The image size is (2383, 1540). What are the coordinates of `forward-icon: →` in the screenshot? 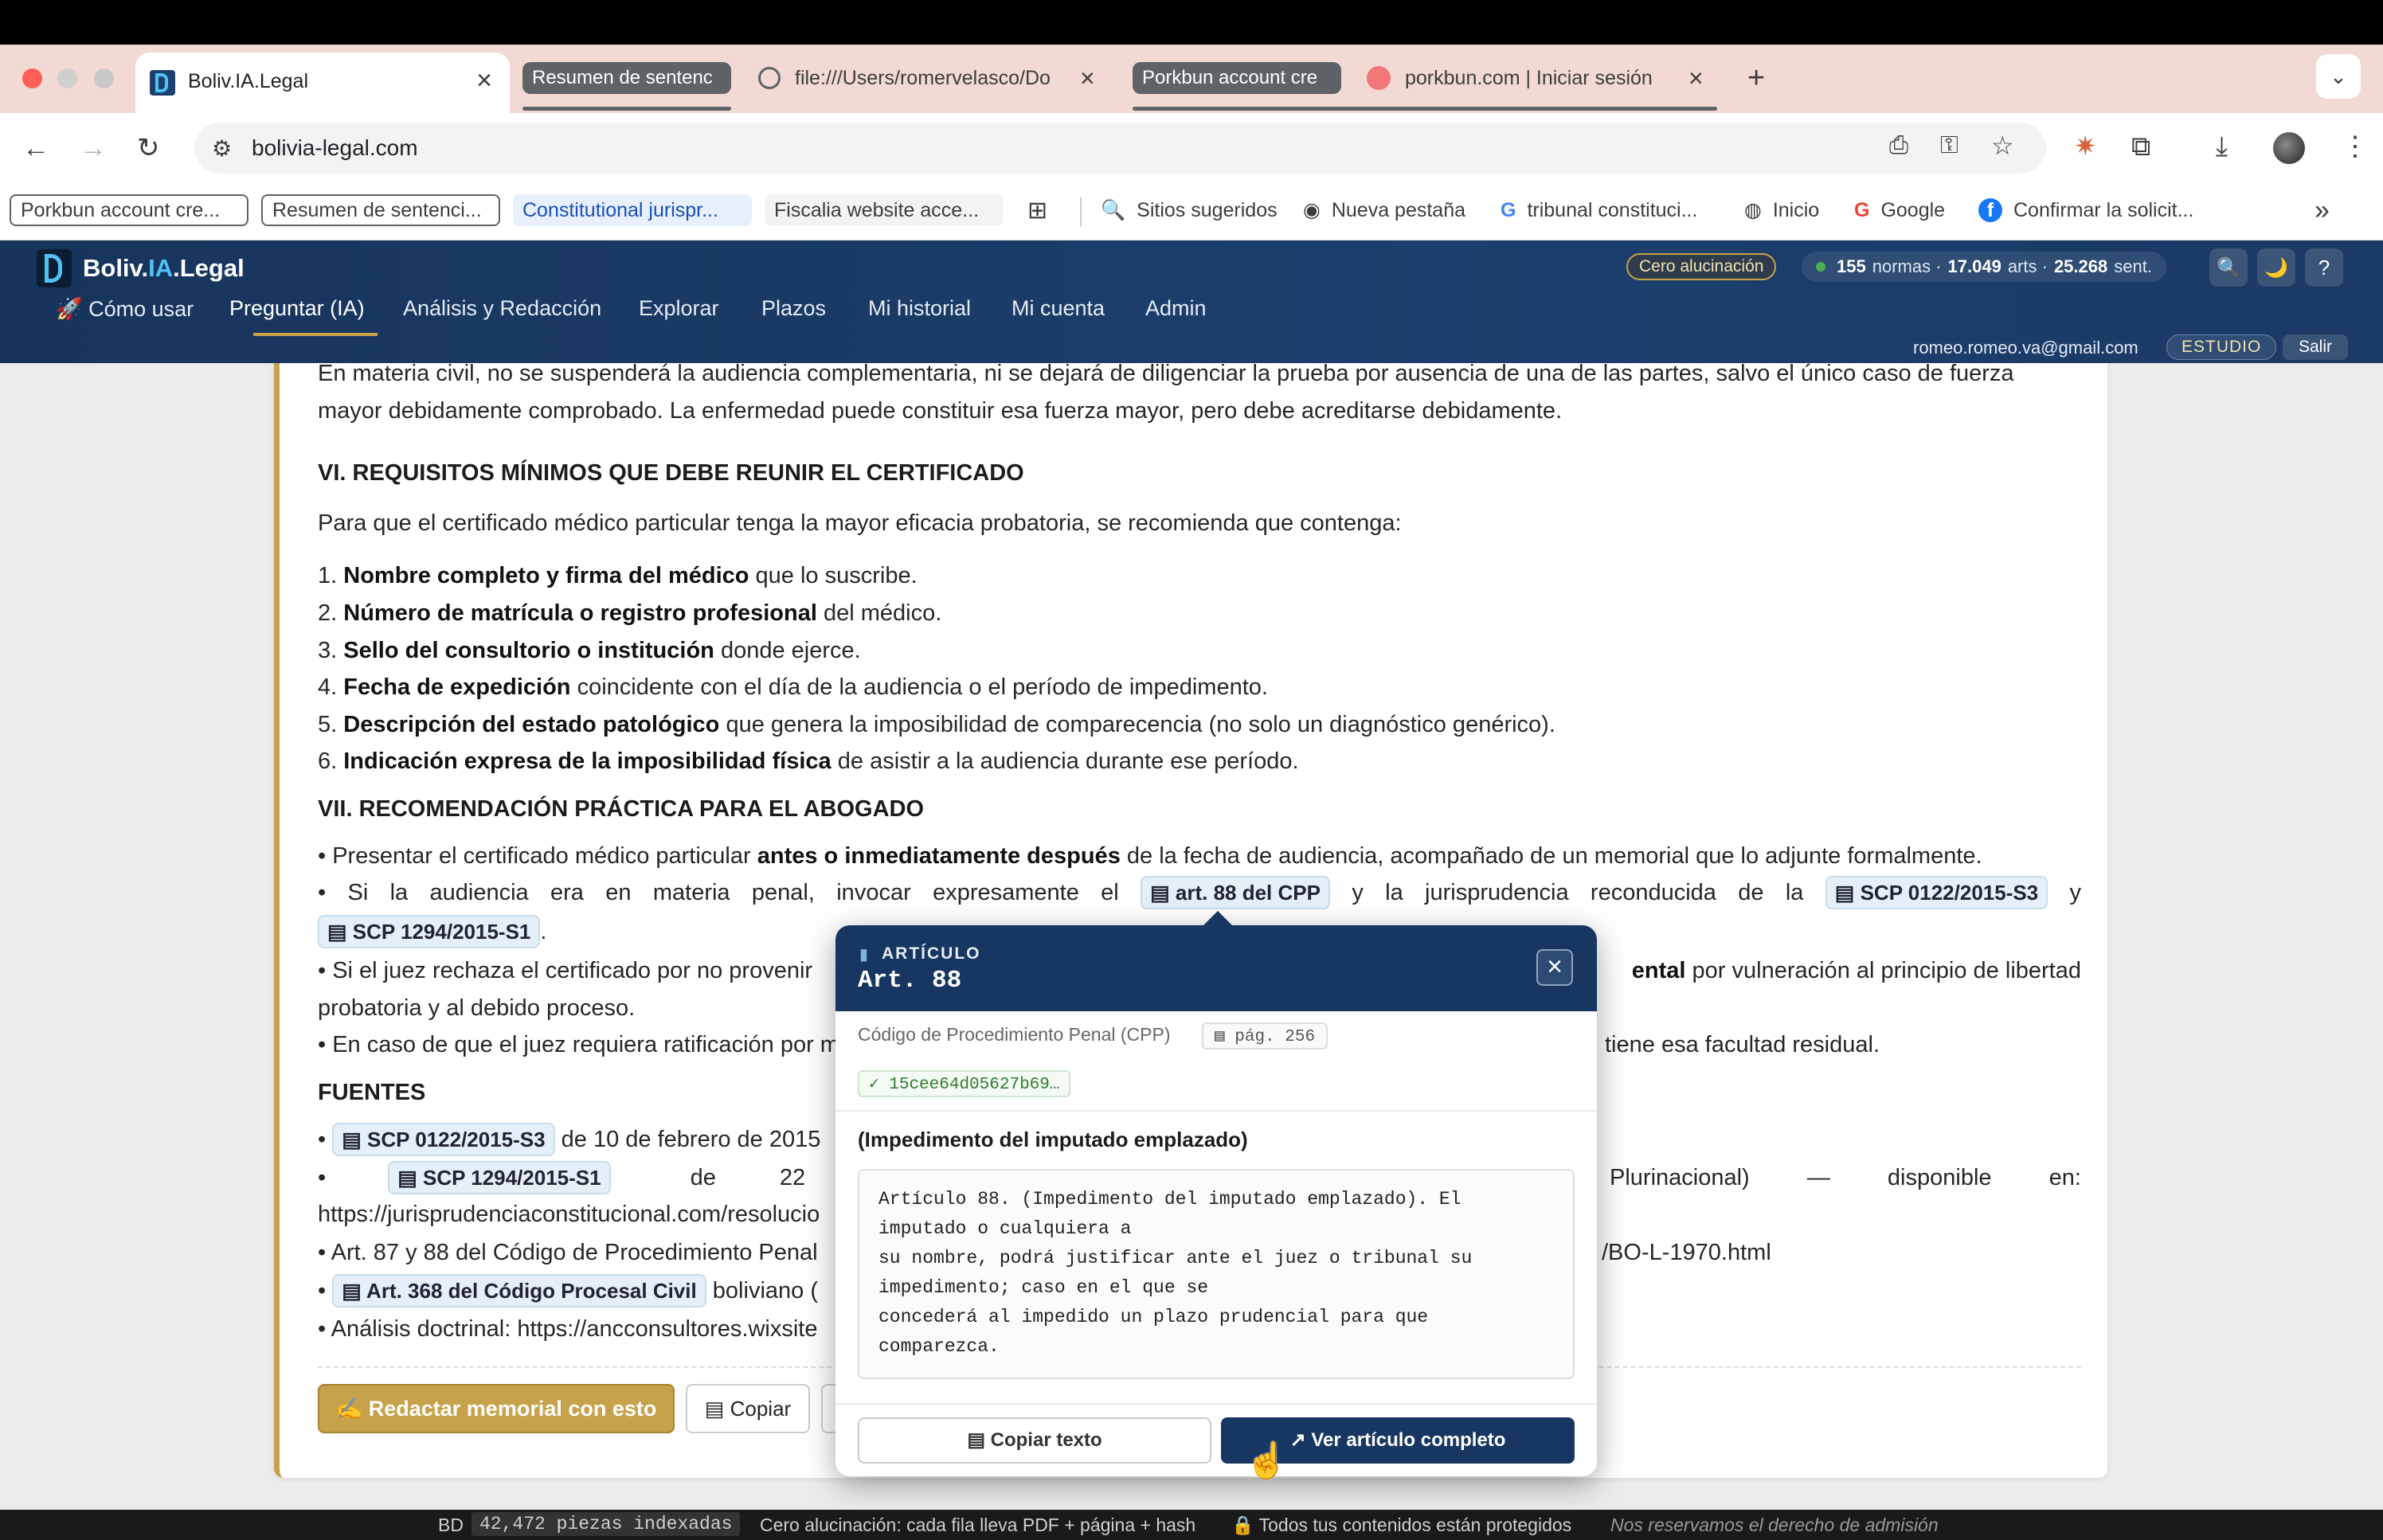 It's located at (93, 148).